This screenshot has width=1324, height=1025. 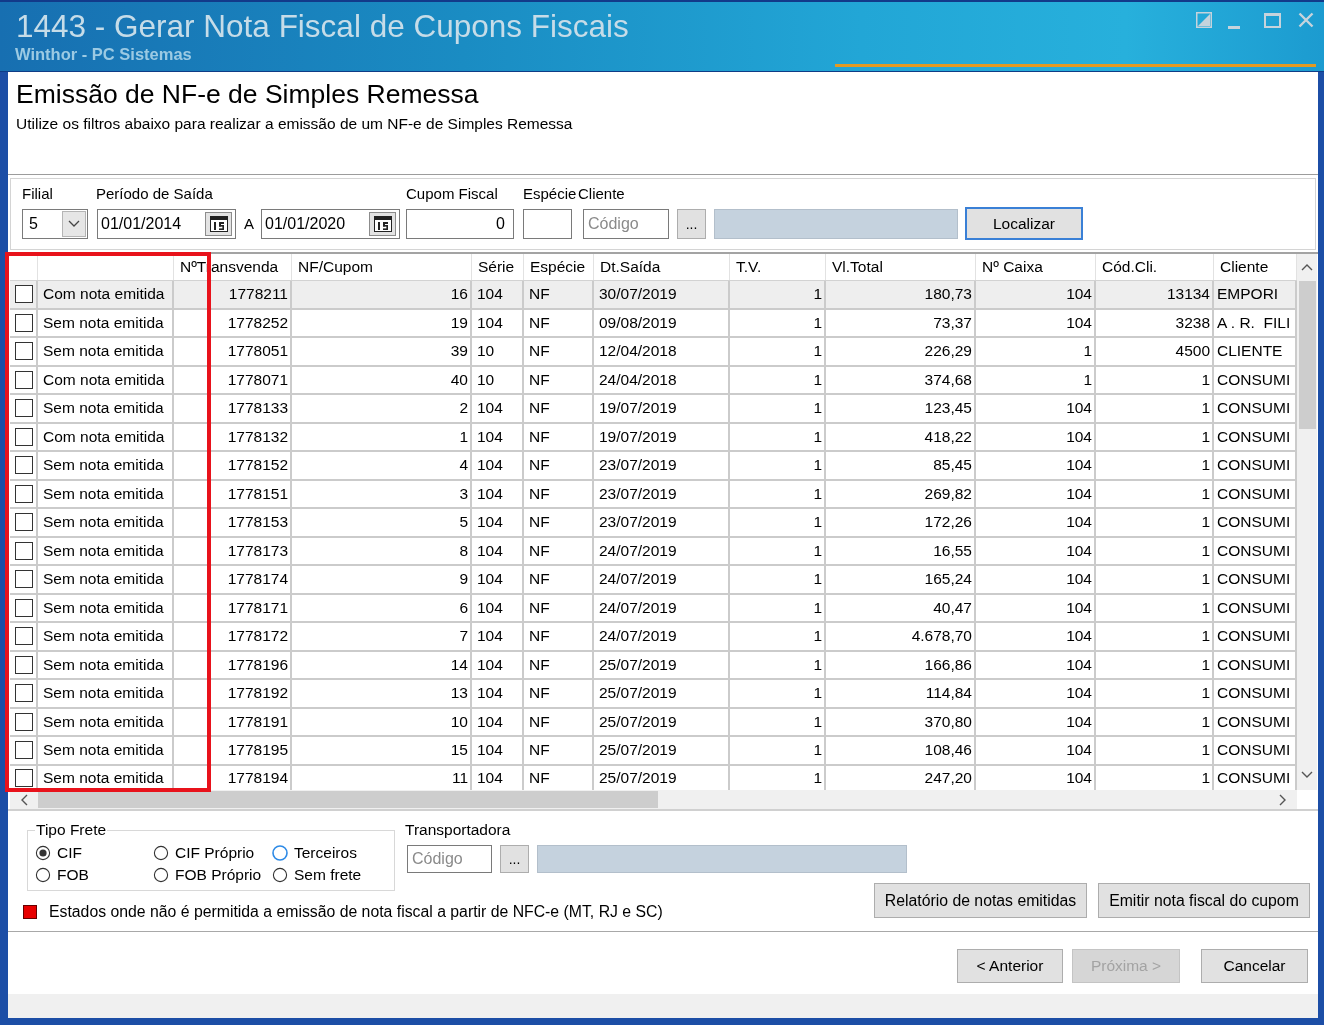 I want to click on column-header: Dt.Saída, so click(x=662, y=267).